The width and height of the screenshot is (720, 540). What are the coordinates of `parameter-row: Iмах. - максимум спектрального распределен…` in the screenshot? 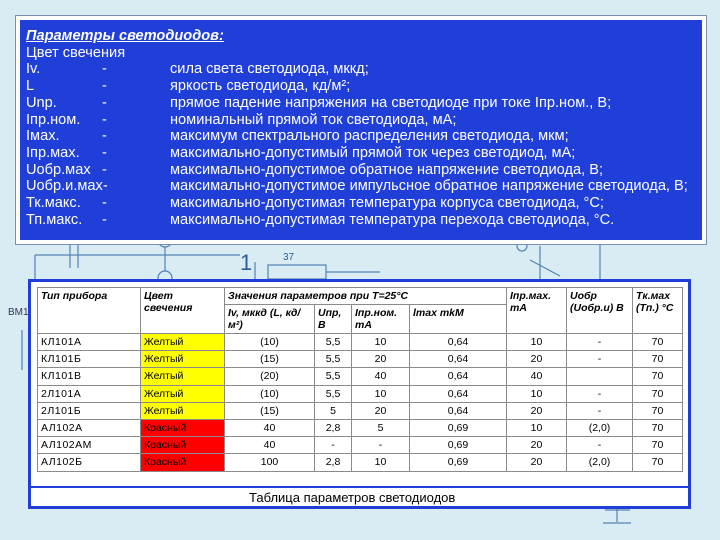 It's located at (364, 136).